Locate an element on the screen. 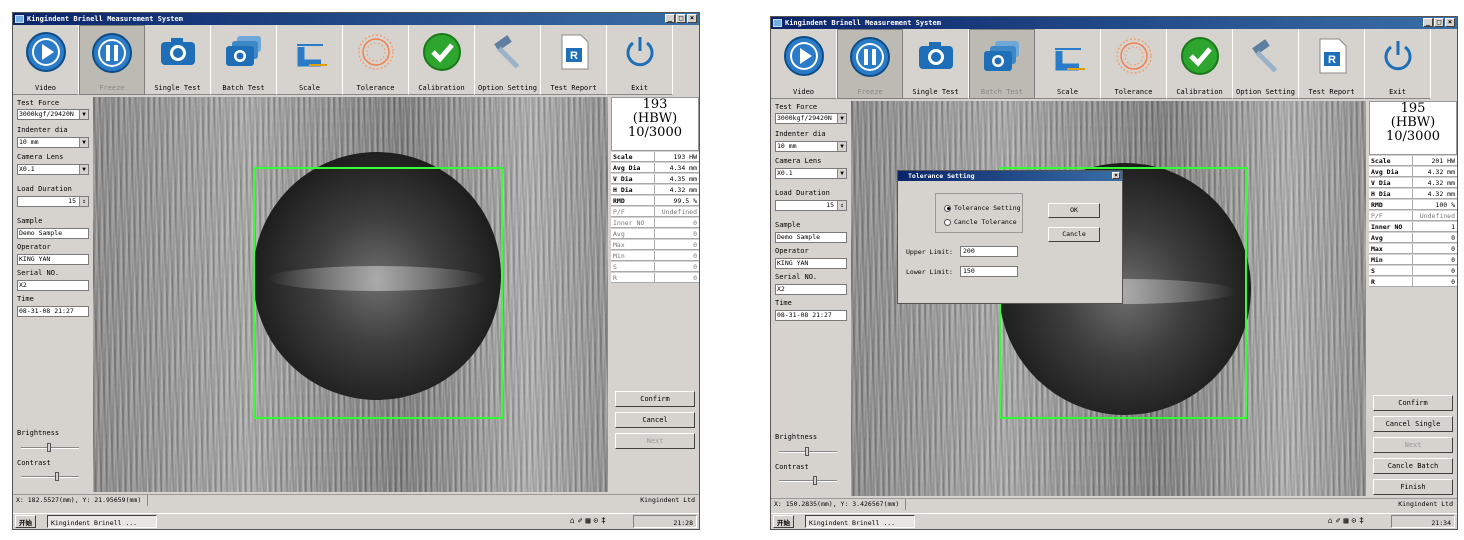 The width and height of the screenshot is (1464, 540). field-value: X2 is located at coordinates (23, 285).